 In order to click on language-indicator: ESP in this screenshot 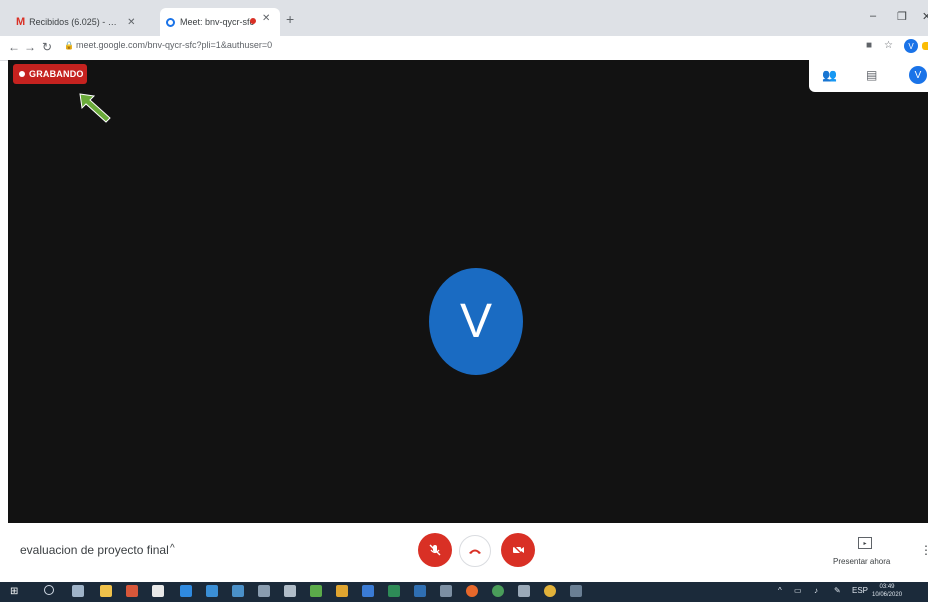, I will do `click(860, 590)`.